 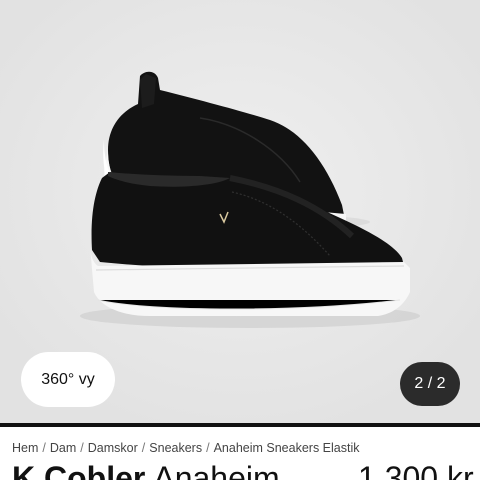 I want to click on pager-label: 2 / 2, so click(x=430, y=383).